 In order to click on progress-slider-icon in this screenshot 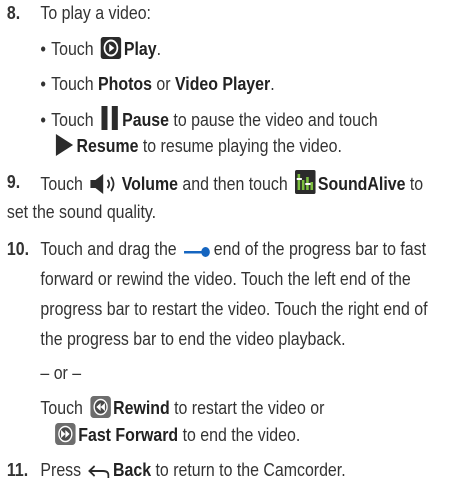, I will do `click(197, 253)`.